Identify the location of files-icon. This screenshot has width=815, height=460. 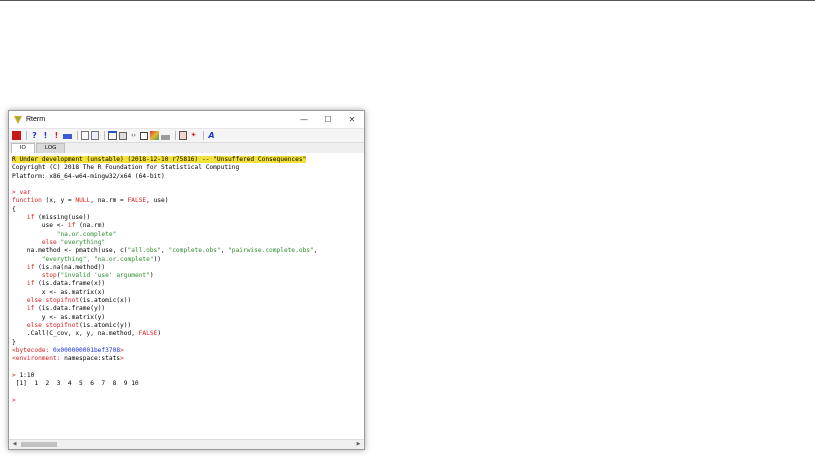
(183, 135).